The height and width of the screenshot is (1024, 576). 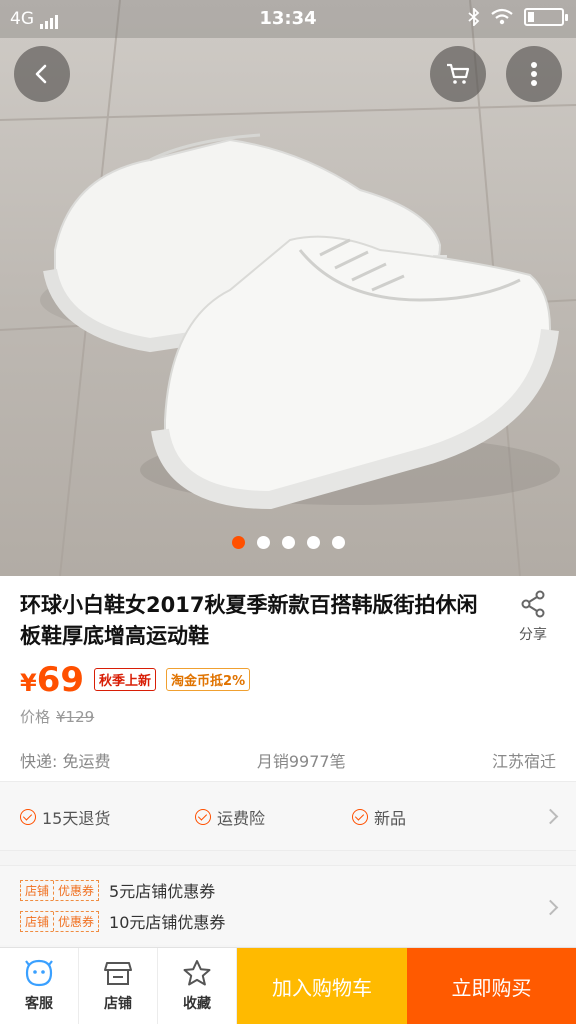 I want to click on original-price: 价格 ¥129, so click(x=57, y=716).